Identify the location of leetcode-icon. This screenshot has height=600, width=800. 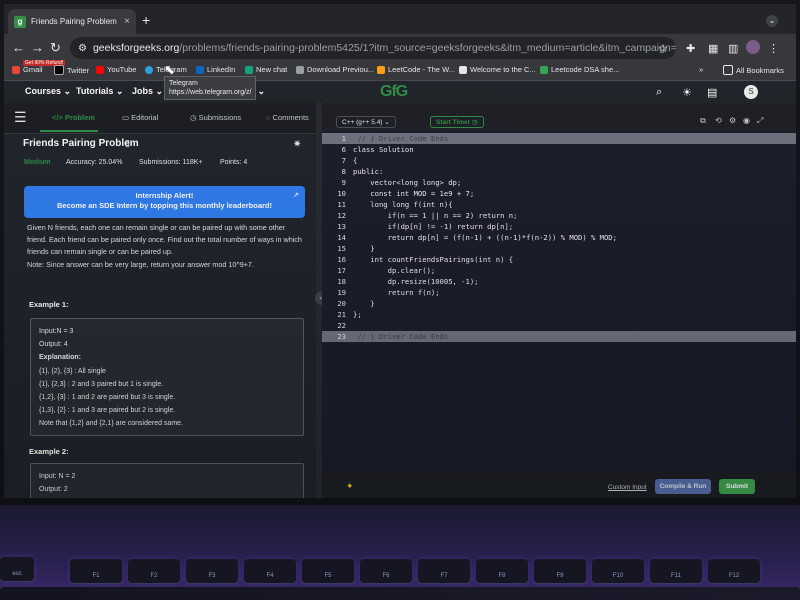
(381, 69).